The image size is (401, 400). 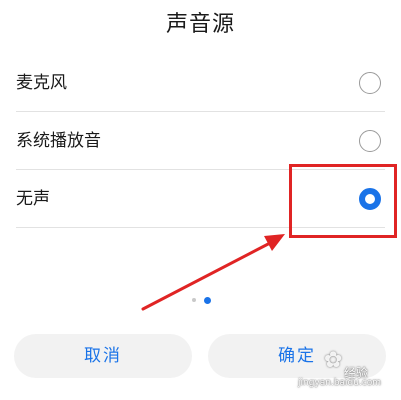 What do you see at coordinates (200, 141) in the screenshot?
I see `option-system-audio: 系统播放音` at bounding box center [200, 141].